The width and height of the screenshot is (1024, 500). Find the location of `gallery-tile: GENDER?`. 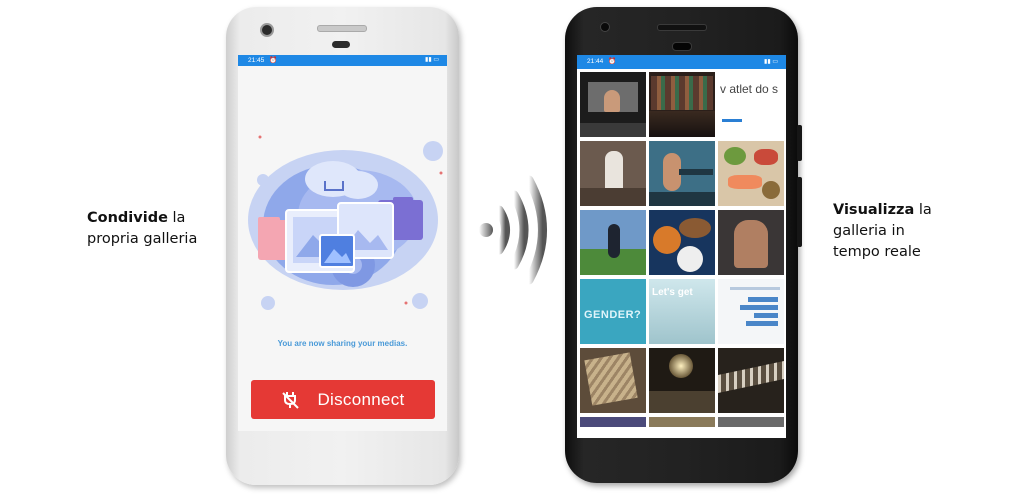

gallery-tile: GENDER? is located at coordinates (613, 311).